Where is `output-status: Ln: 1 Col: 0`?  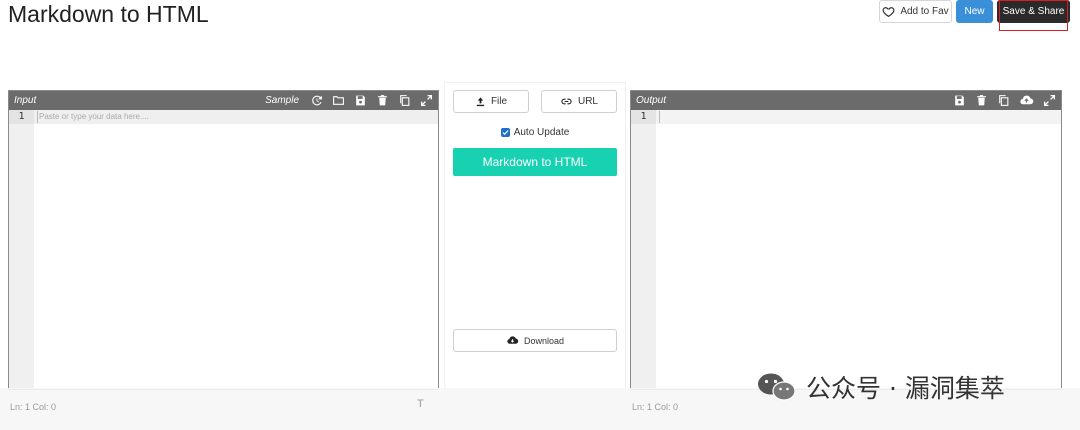 output-status: Ln: 1 Col: 0 is located at coordinates (655, 407).